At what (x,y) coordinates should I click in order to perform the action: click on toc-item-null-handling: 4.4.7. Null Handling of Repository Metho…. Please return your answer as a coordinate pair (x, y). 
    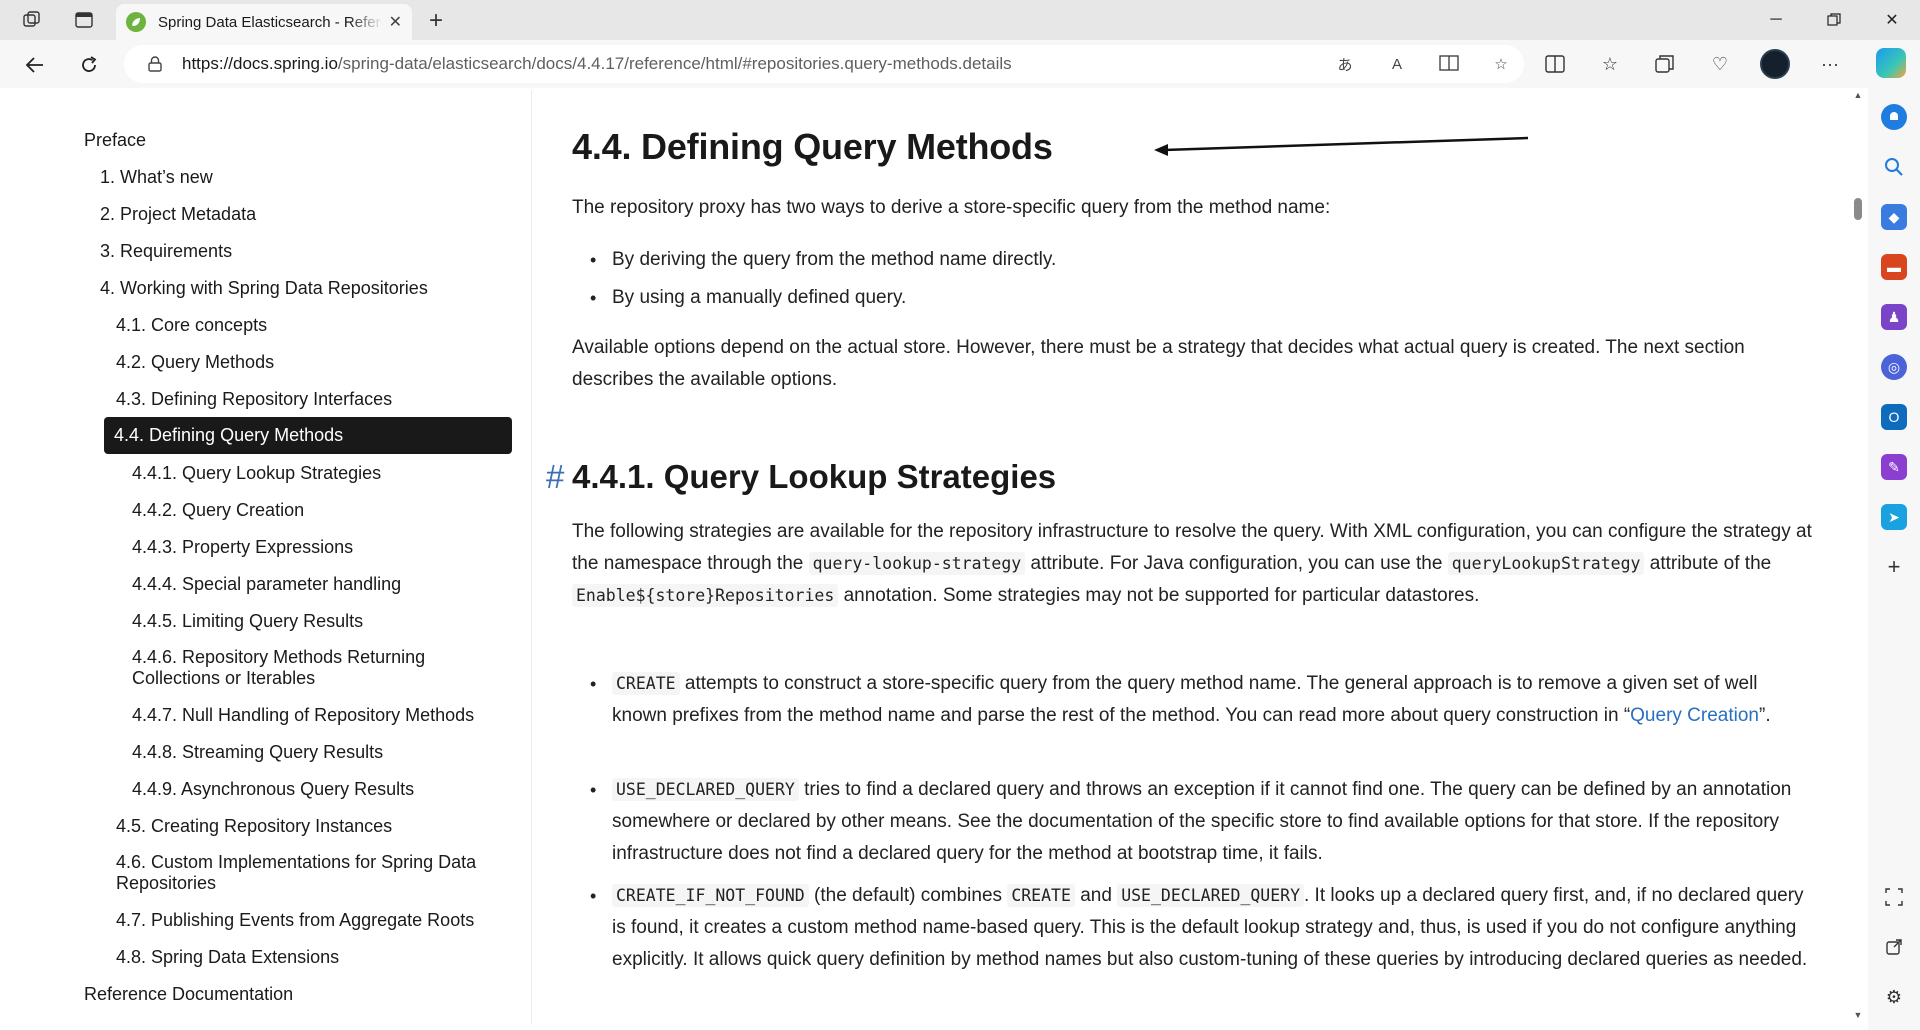
    Looking at the image, I should click on (303, 715).